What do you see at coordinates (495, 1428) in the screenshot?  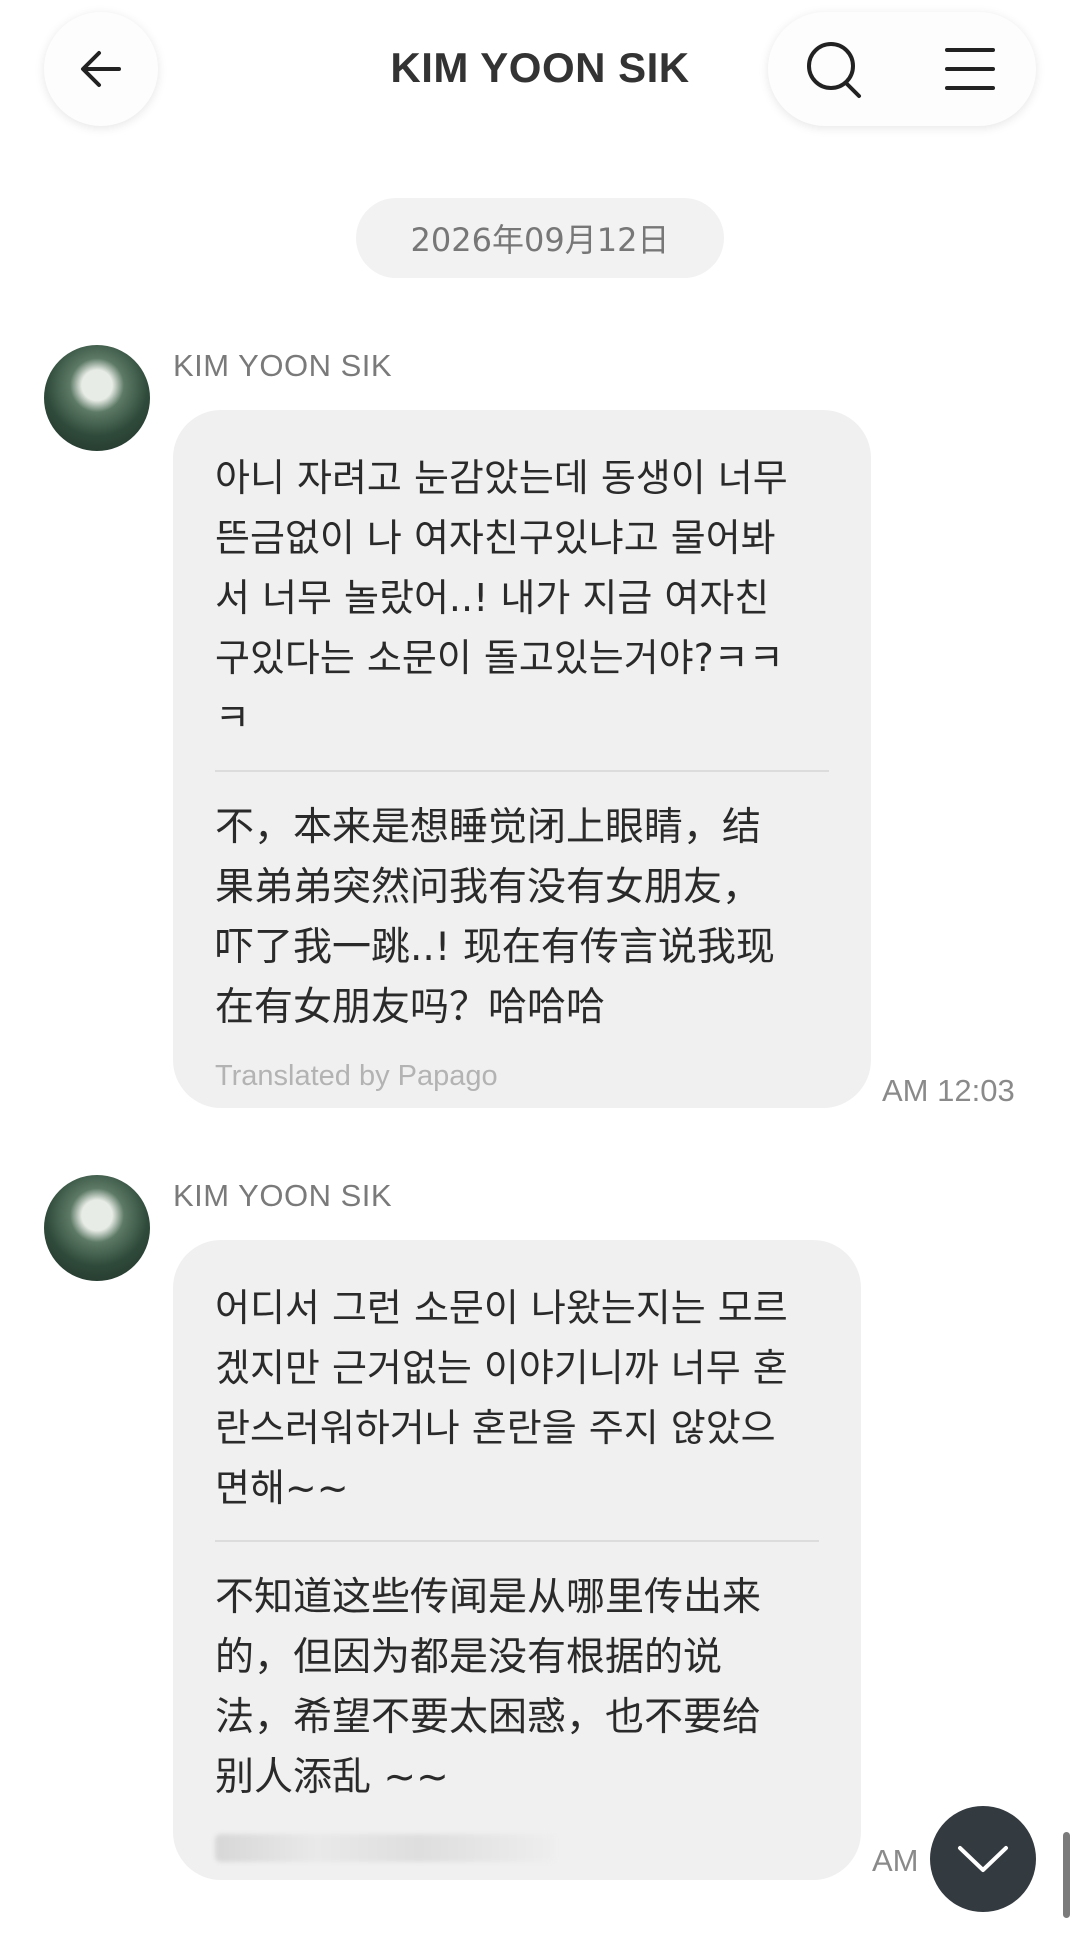 I see `message-line: 란스러워하거나 혼란을 주지 않았으` at bounding box center [495, 1428].